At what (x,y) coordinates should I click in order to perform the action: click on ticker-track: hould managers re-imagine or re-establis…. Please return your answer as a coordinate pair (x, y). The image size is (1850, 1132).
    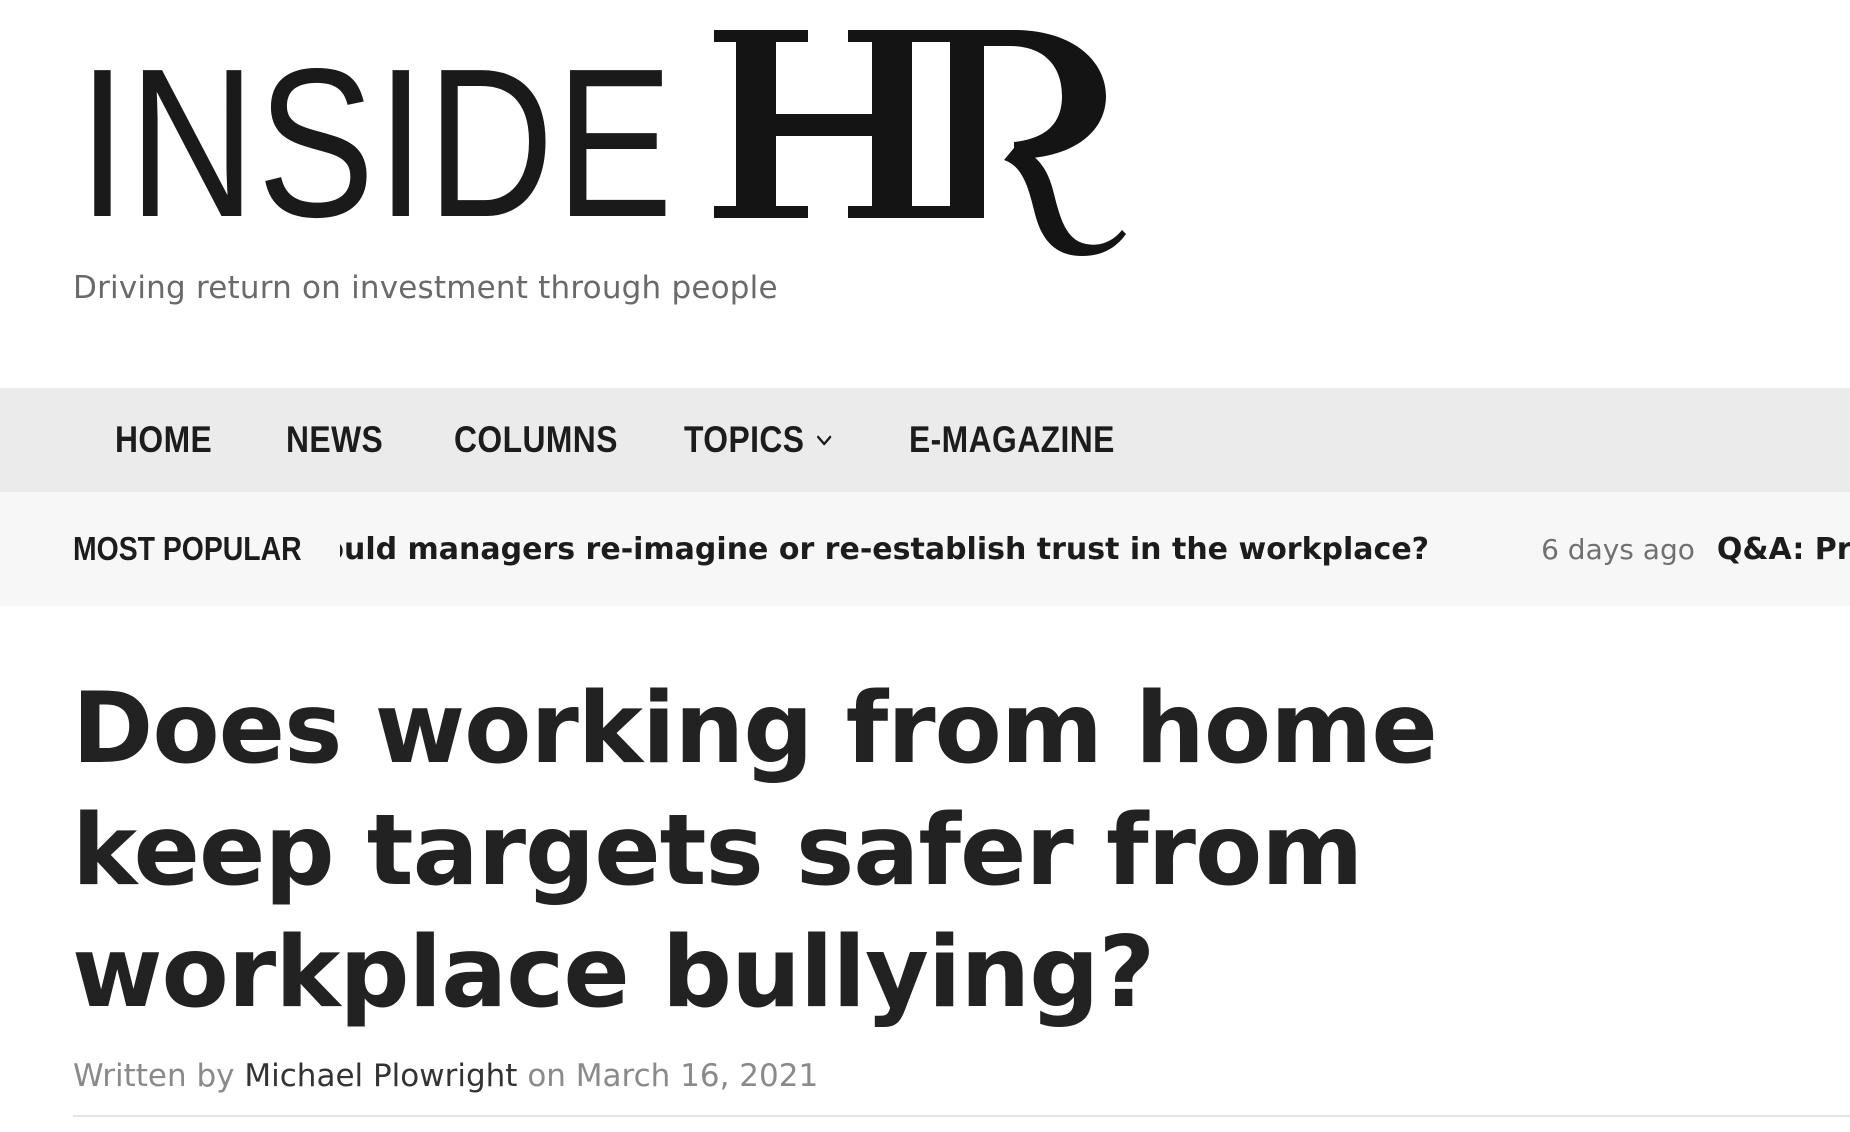
    Looking at the image, I should click on (1095, 549).